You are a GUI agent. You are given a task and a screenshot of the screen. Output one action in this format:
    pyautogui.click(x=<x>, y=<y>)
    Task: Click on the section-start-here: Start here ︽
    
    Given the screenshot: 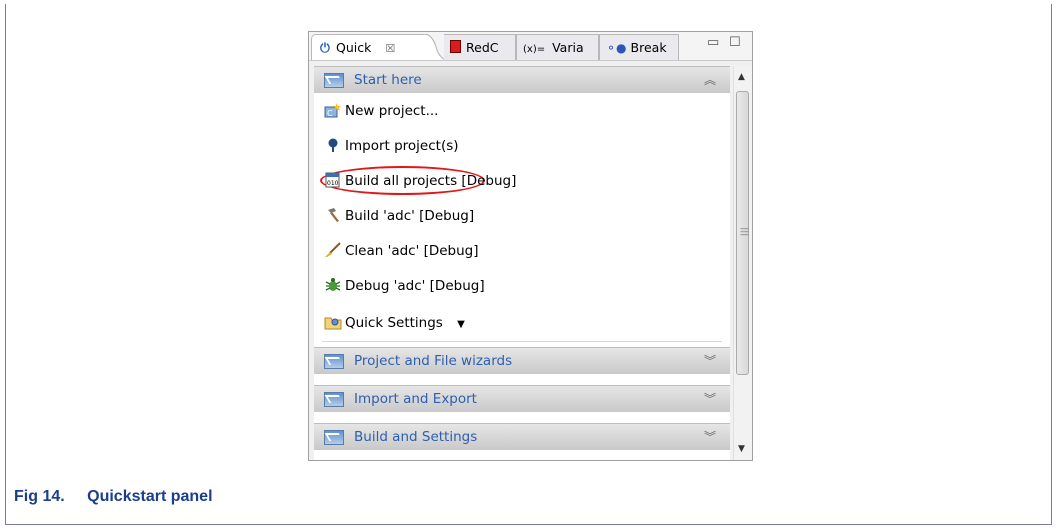 What is the action you would take?
    pyautogui.click(x=522, y=79)
    